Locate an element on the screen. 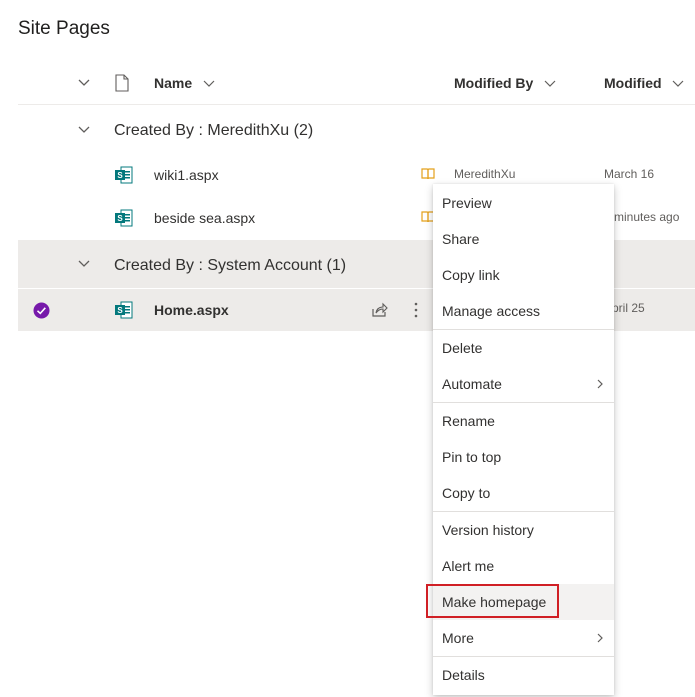  menu-item-copy-to: Copy to is located at coordinates (523, 493).